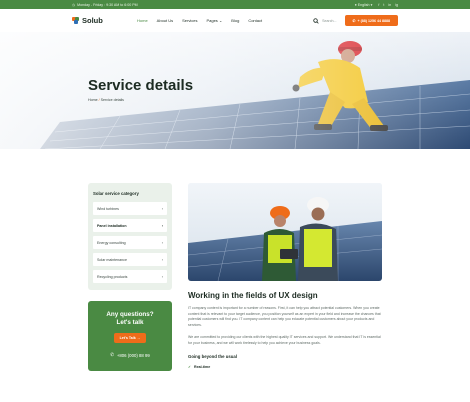  Describe the element at coordinates (130, 225) in the screenshot. I see `category-item-panel-installation: Panel installation ›` at that location.